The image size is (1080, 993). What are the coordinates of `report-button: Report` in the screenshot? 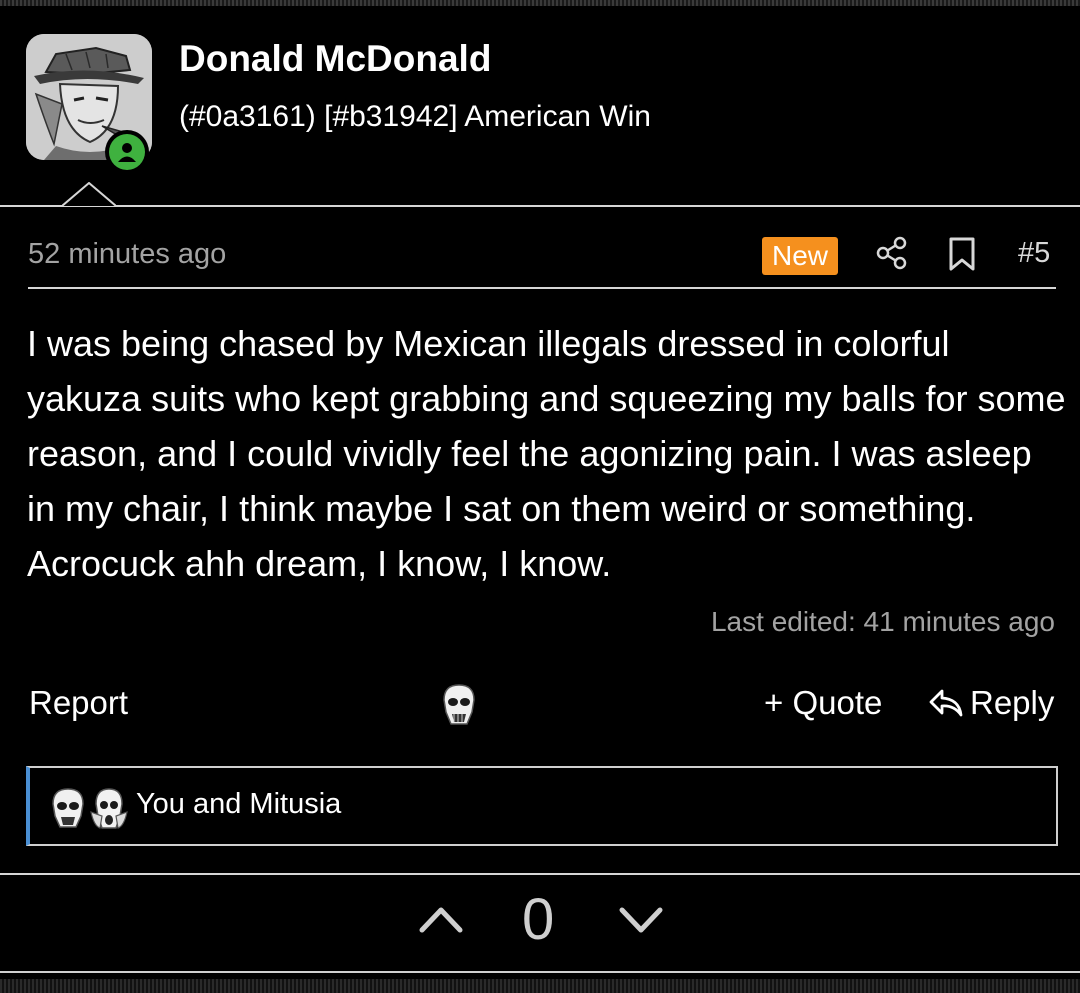 It's located at (78, 703).